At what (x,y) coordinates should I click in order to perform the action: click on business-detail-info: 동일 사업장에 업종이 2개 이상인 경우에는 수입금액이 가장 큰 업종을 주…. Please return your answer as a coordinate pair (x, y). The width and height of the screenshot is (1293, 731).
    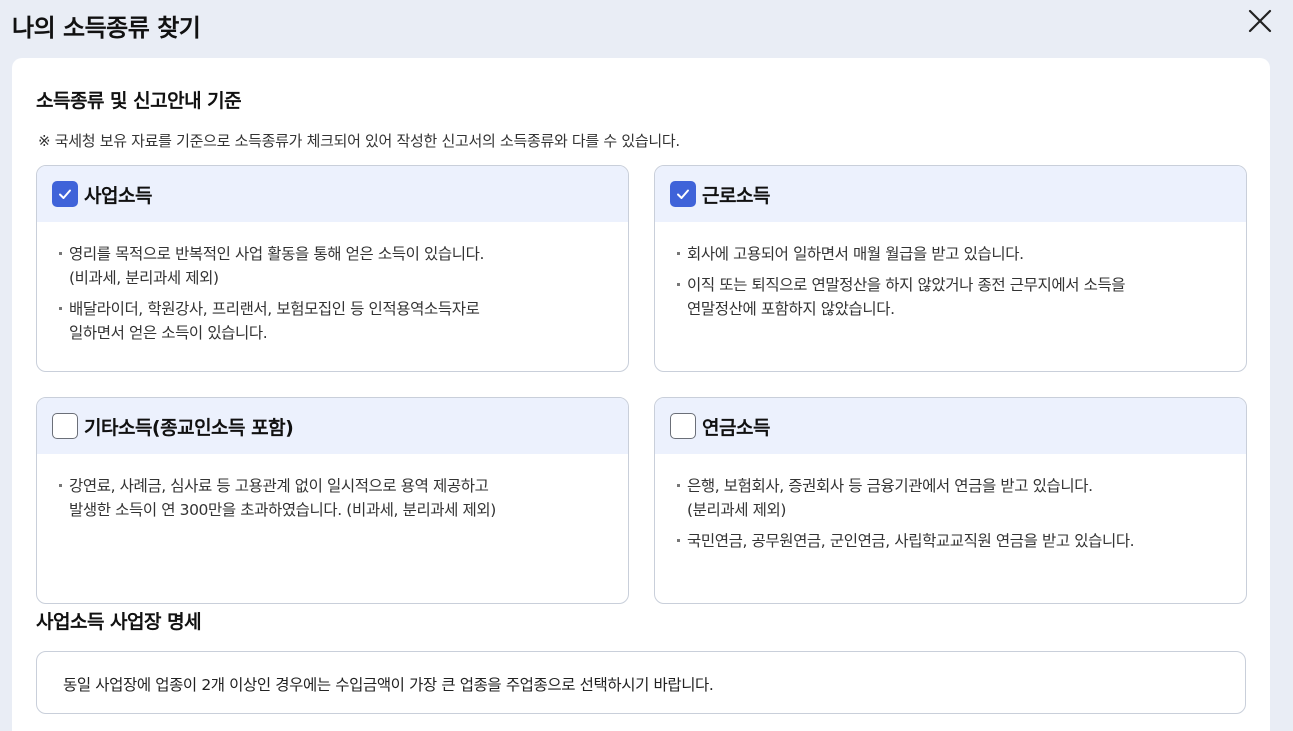
    Looking at the image, I should click on (641, 682).